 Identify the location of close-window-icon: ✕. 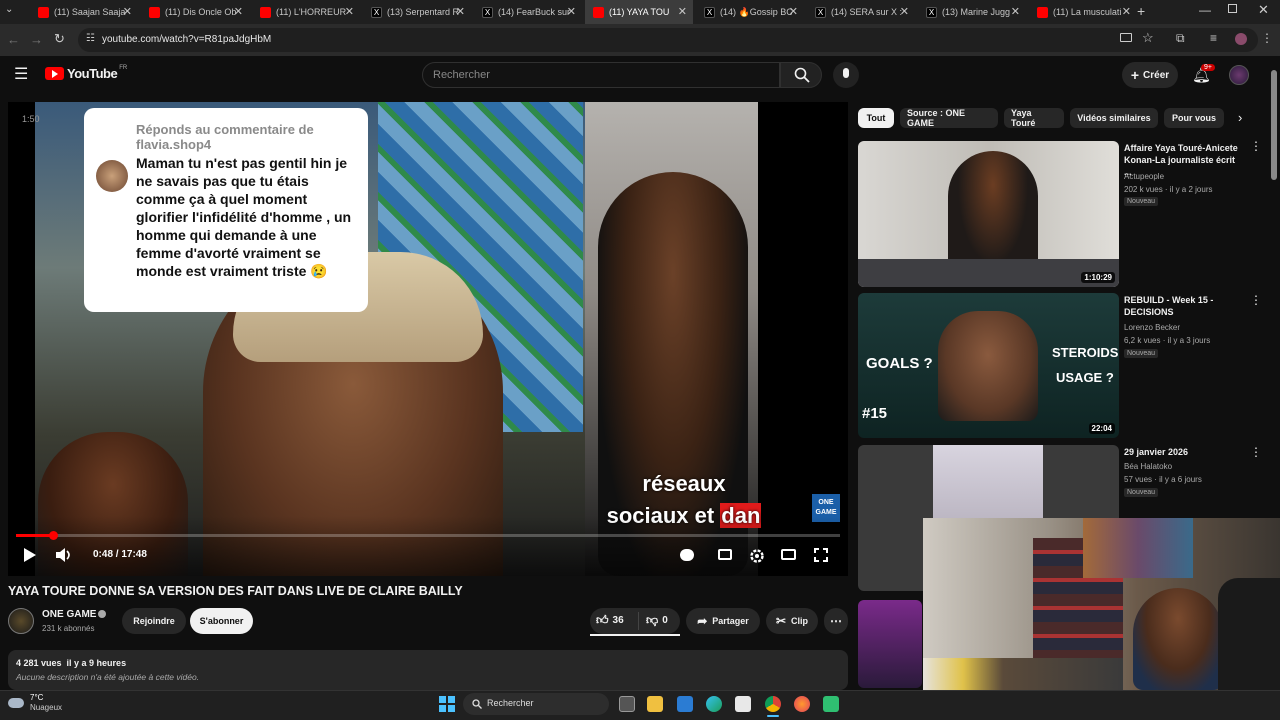
(1263, 10).